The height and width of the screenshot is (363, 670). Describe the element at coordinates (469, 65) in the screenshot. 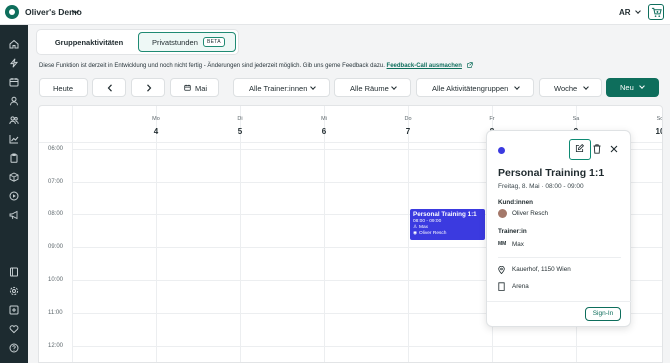

I see `external-link-icon` at that location.